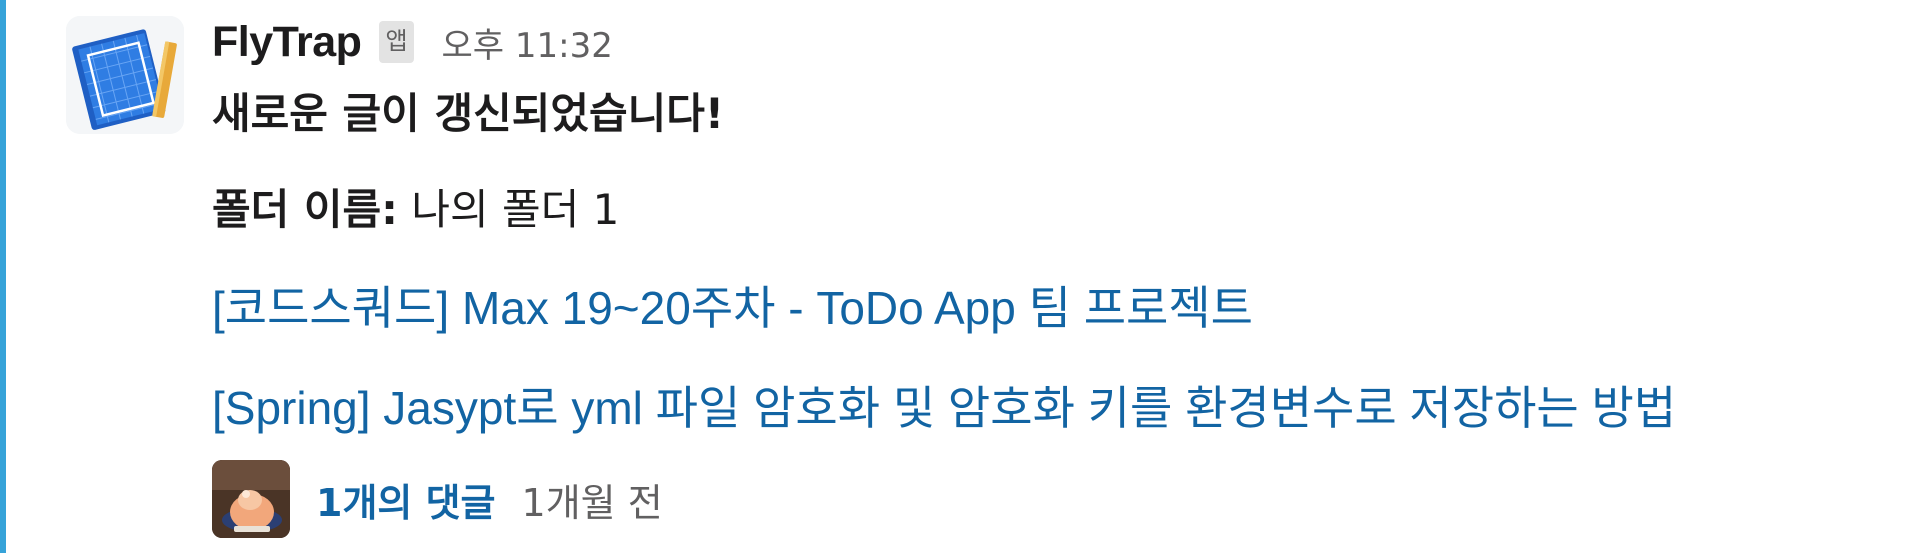 This screenshot has width=1920, height=553. Describe the element at coordinates (1046, 42) in the screenshot. I see `message-header: FlyTrap 앱 오후 11:32` at that location.